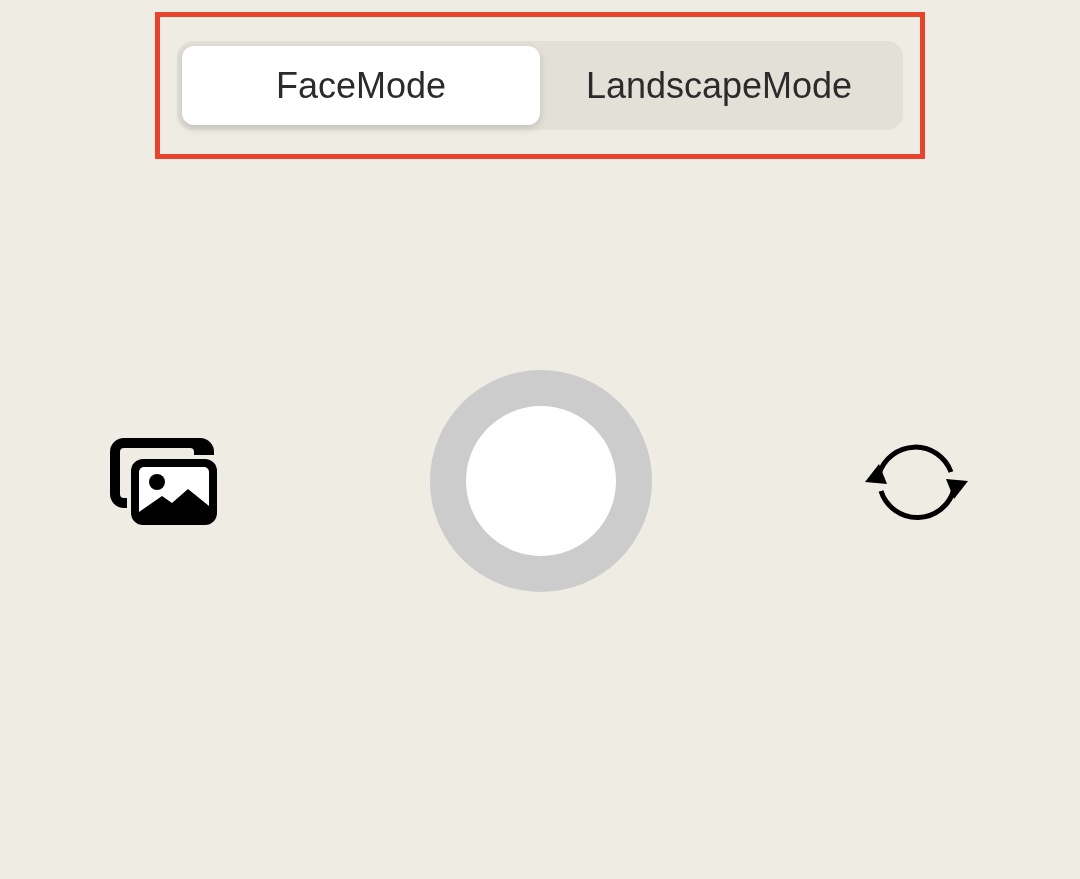  I want to click on mode-tab: LandscapeMode, so click(719, 85).